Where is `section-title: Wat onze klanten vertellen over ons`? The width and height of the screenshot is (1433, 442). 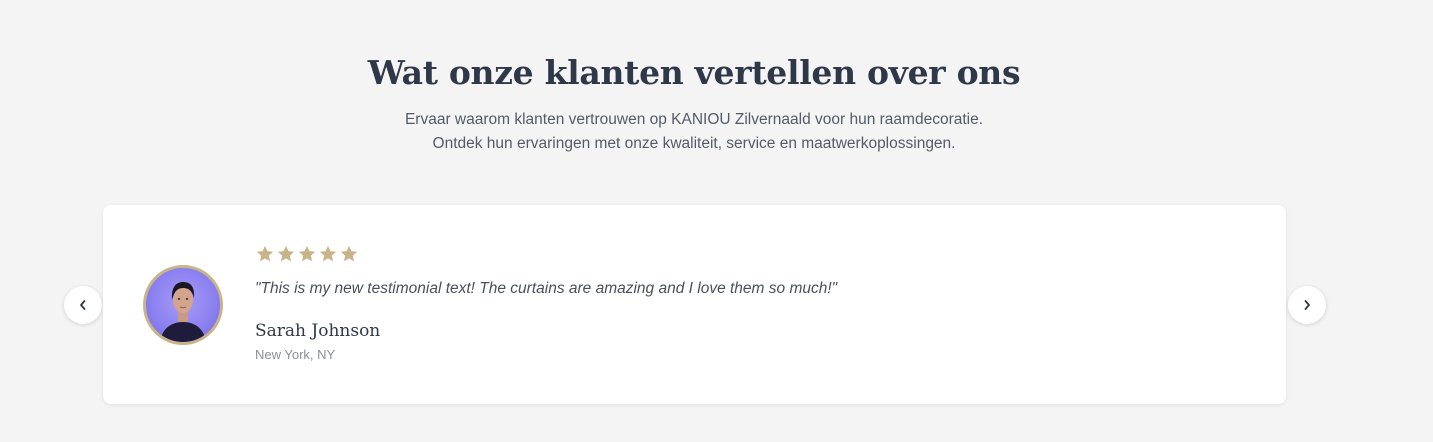 section-title: Wat onze klanten vertellen over ons is located at coordinates (694, 72).